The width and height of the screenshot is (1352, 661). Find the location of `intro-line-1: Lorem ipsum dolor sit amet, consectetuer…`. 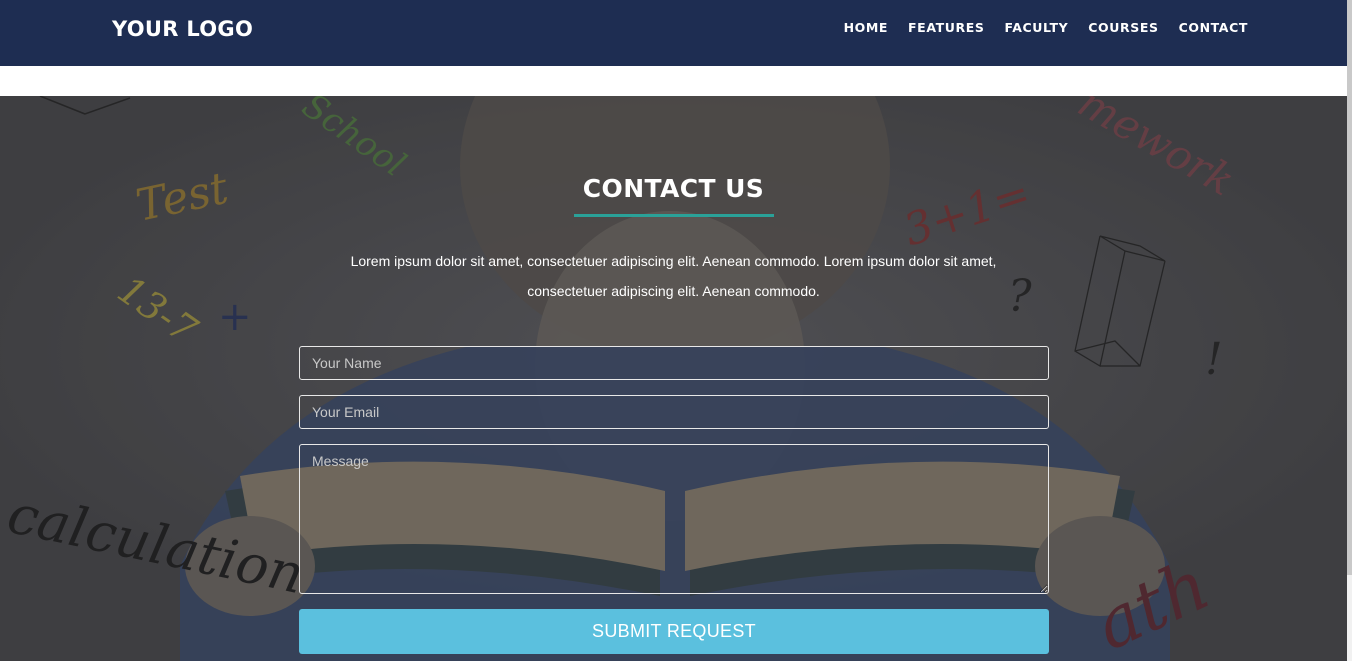

intro-line-1: Lorem ipsum dolor sit amet, consectetuer… is located at coordinates (673, 261).